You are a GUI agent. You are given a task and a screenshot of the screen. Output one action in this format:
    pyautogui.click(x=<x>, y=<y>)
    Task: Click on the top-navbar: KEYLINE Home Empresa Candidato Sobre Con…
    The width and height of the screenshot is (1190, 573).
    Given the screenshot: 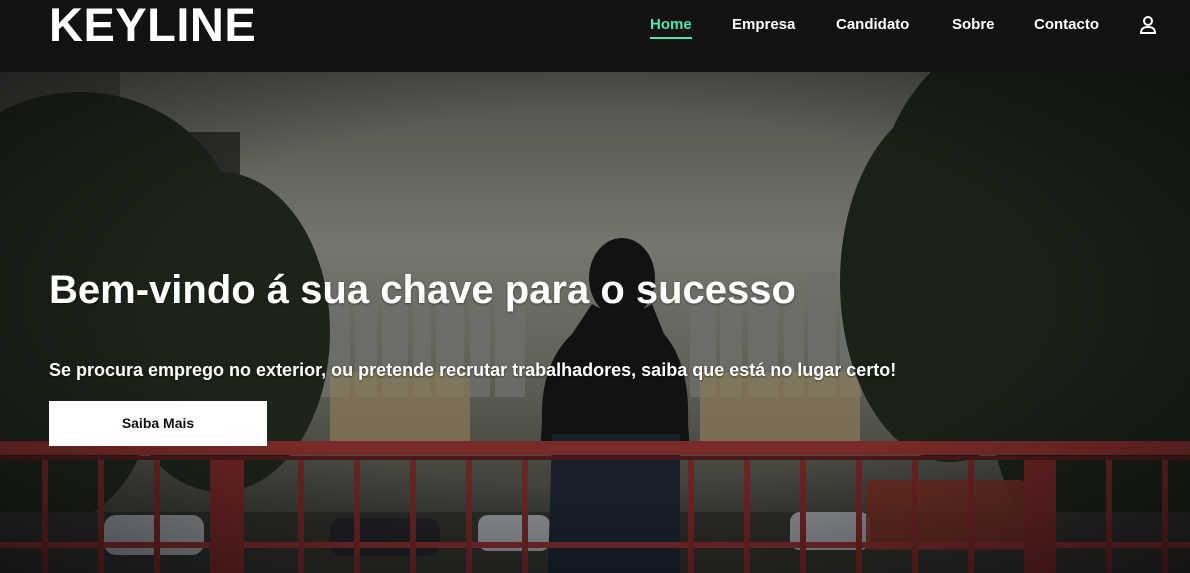 What is the action you would take?
    pyautogui.click(x=595, y=36)
    